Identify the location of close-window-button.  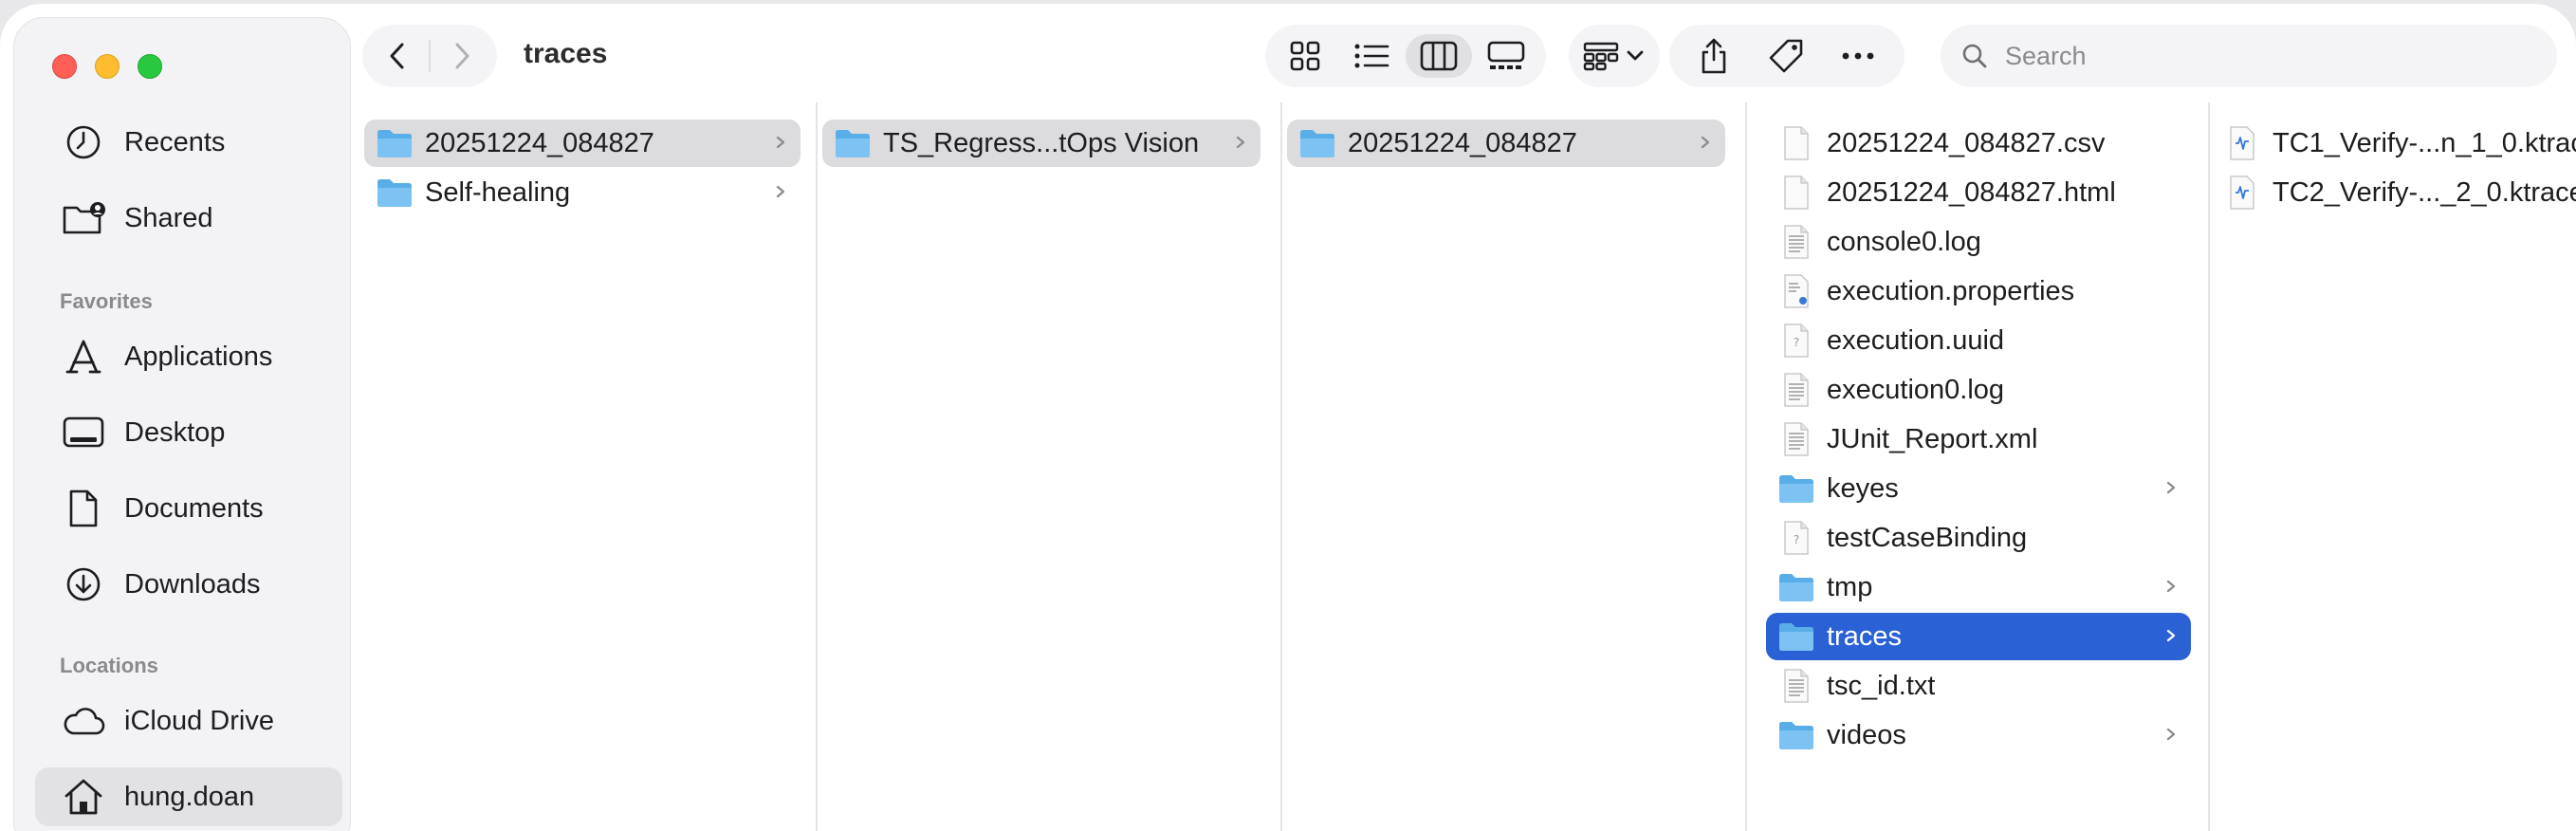
(64, 66).